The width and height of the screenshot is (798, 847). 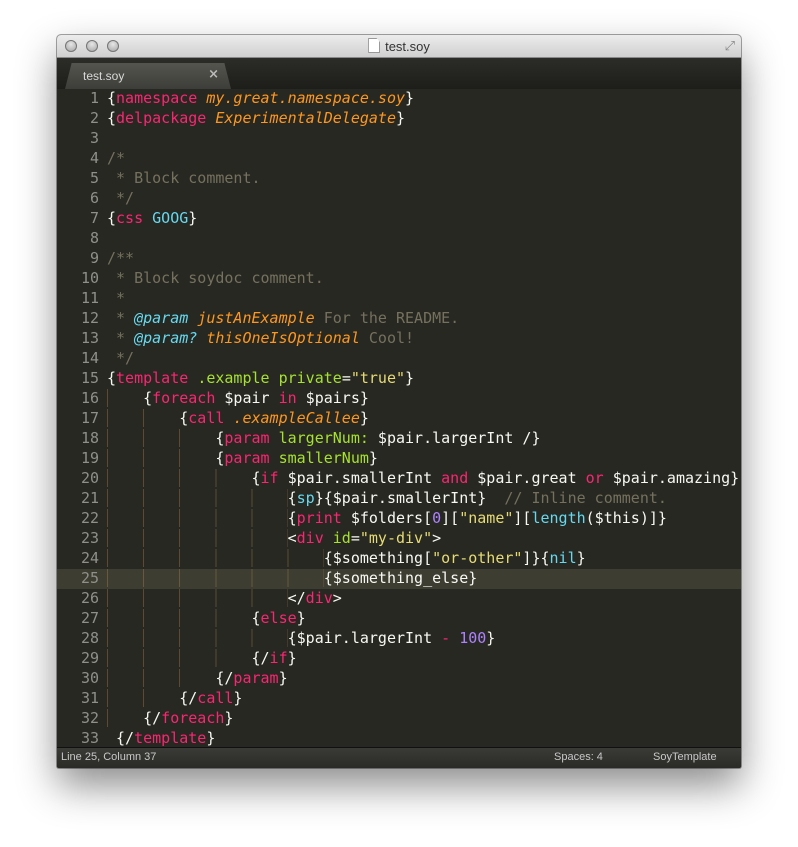 I want to click on code-token: call, so click(x=215, y=698).